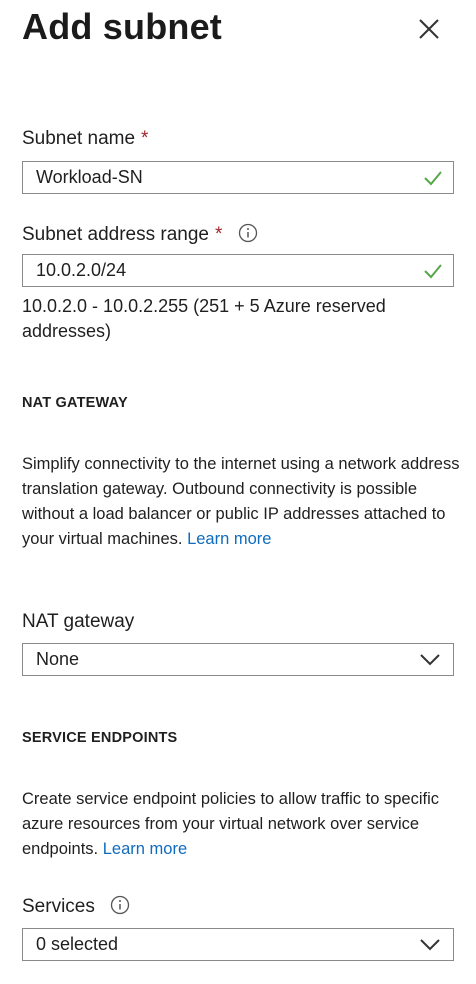 The height and width of the screenshot is (984, 476). What do you see at coordinates (115, 234) in the screenshot?
I see `subnet-range-label-text: Subnet address range` at bounding box center [115, 234].